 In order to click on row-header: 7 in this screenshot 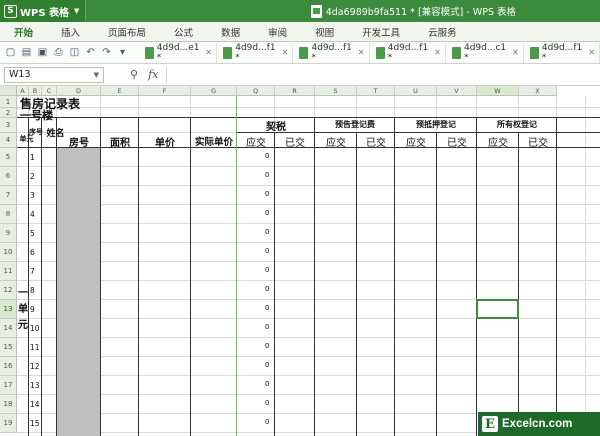, I will do `click(8, 195)`.